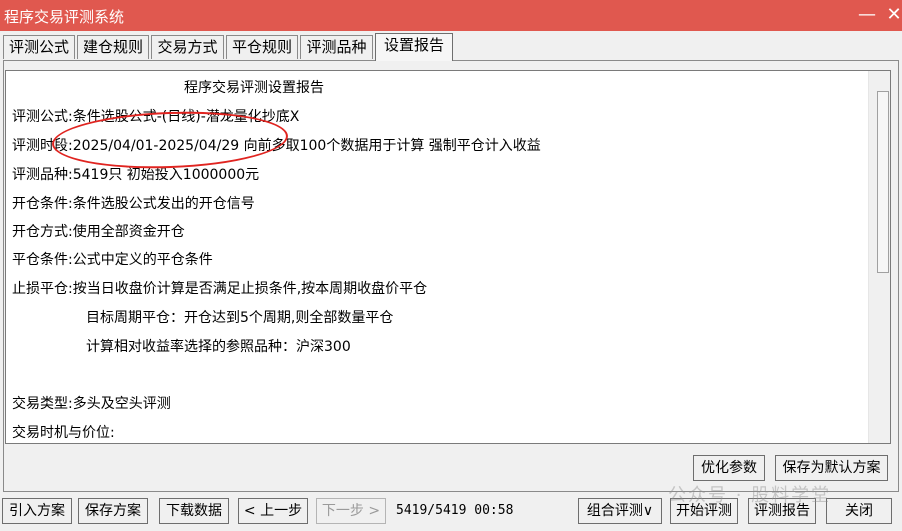  What do you see at coordinates (163, 204) in the screenshot?
I see `report-value: 条件选股公式发出的开仓信号` at bounding box center [163, 204].